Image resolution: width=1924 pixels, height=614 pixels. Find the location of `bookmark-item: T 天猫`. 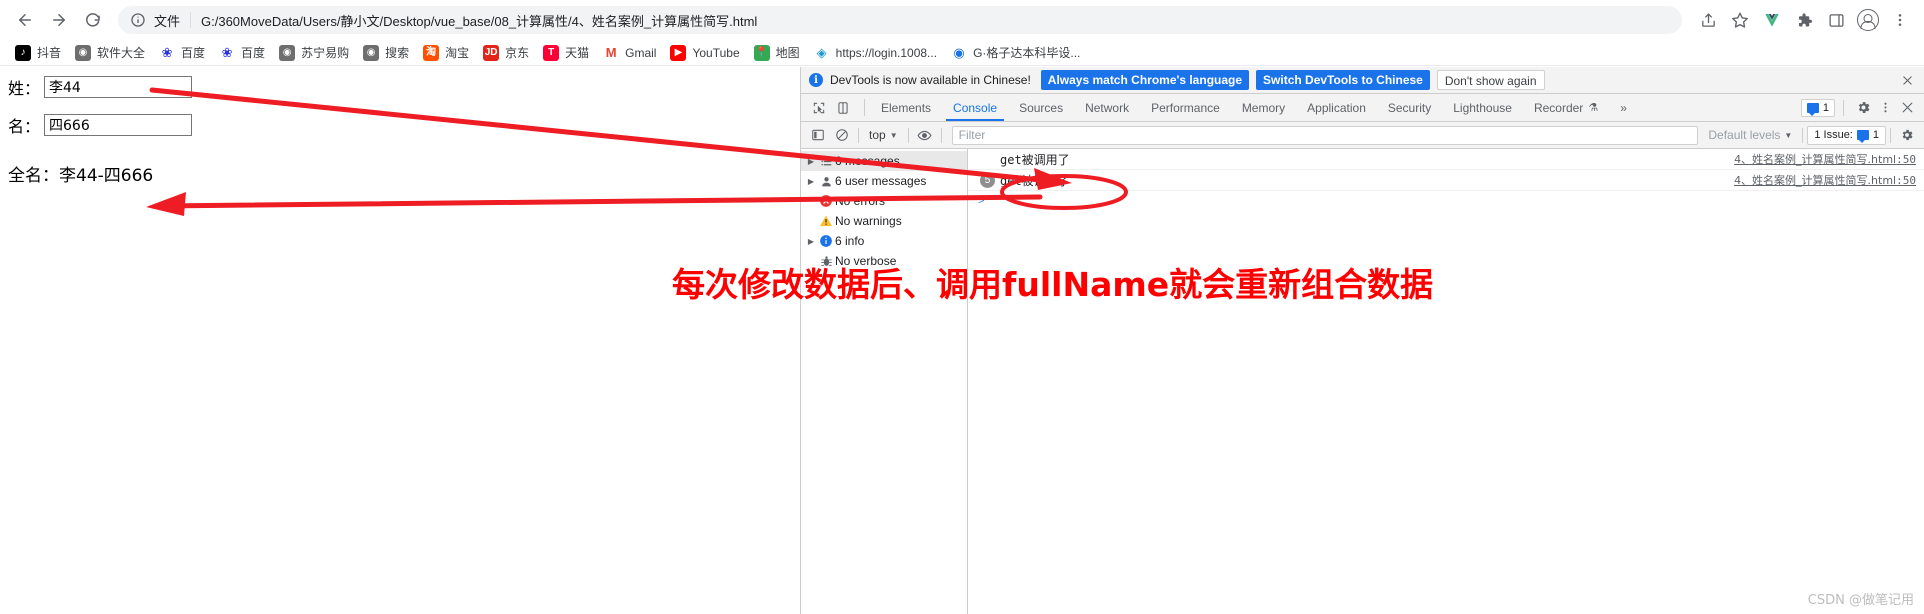

bookmark-item: T 天猫 is located at coordinates (566, 53).